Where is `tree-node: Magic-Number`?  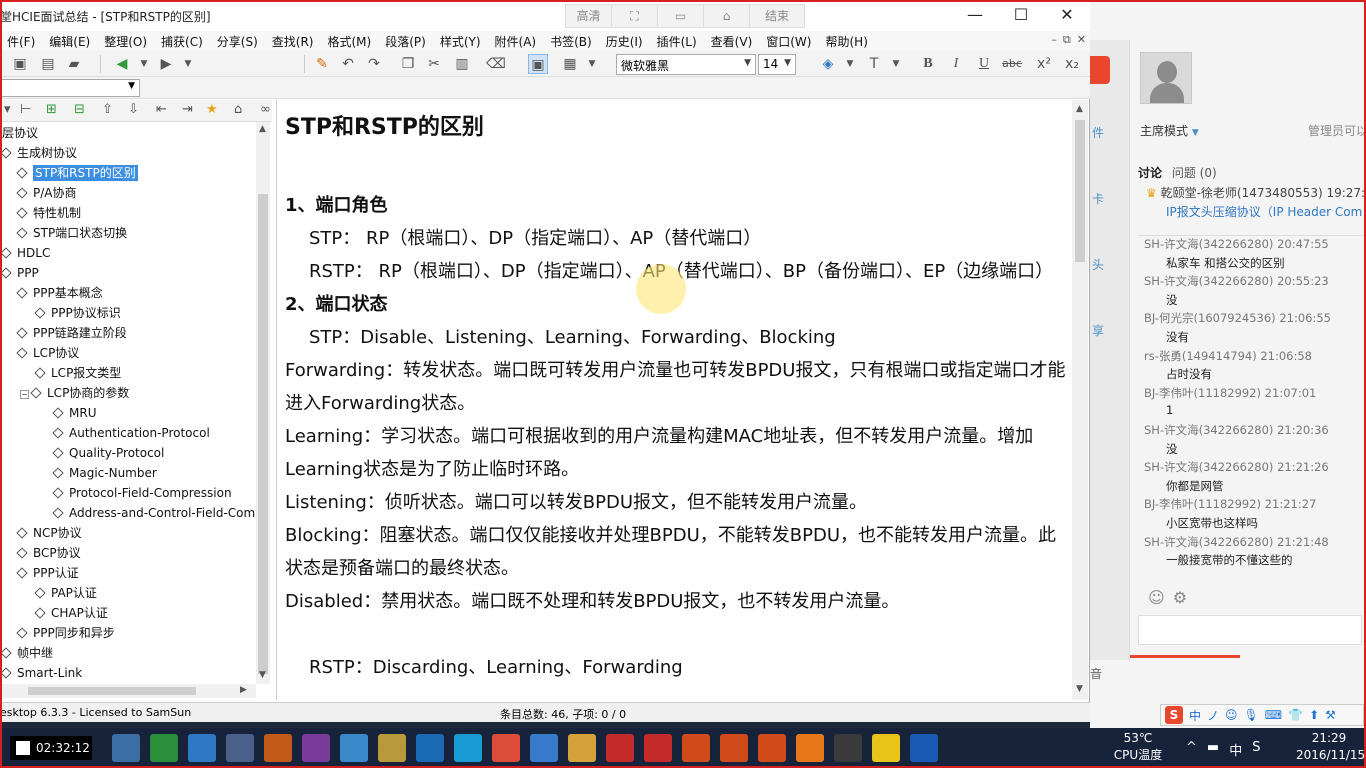
tree-node: Magic-Number is located at coordinates (104, 473).